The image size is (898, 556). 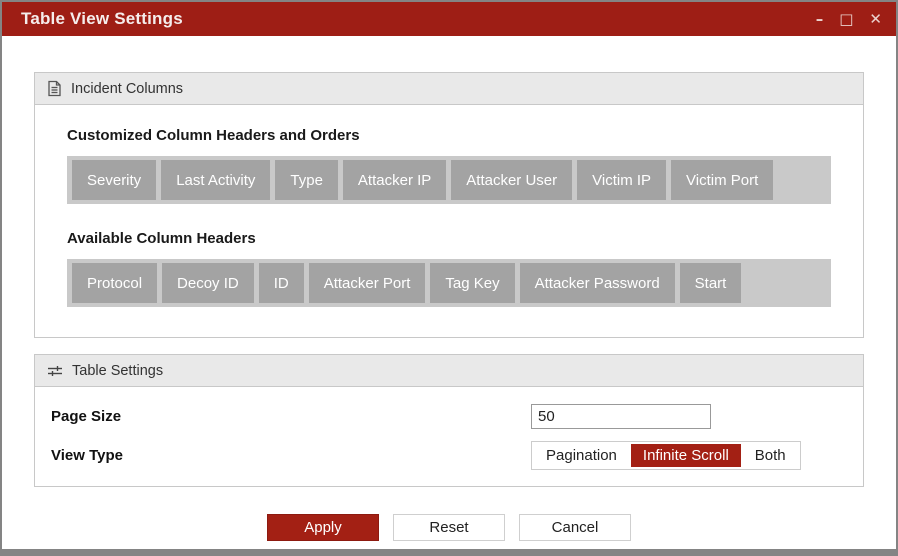 I want to click on page-size-input, so click(x=621, y=416).